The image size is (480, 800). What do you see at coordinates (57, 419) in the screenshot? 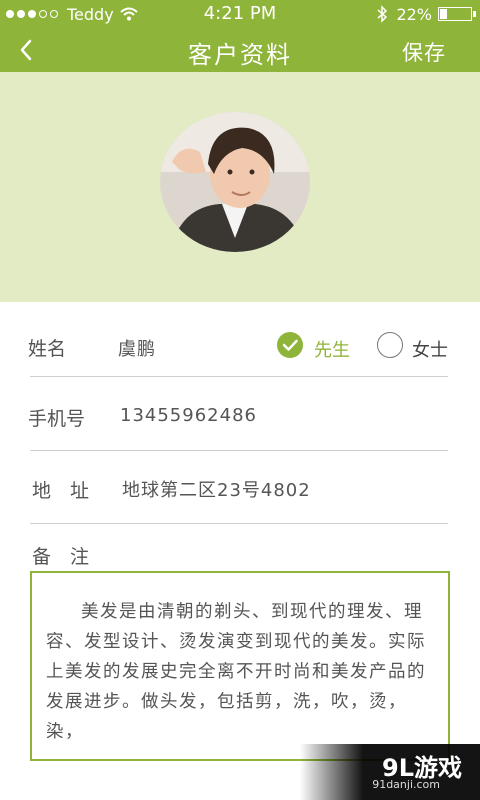
I see `phone-label: 手机号` at bounding box center [57, 419].